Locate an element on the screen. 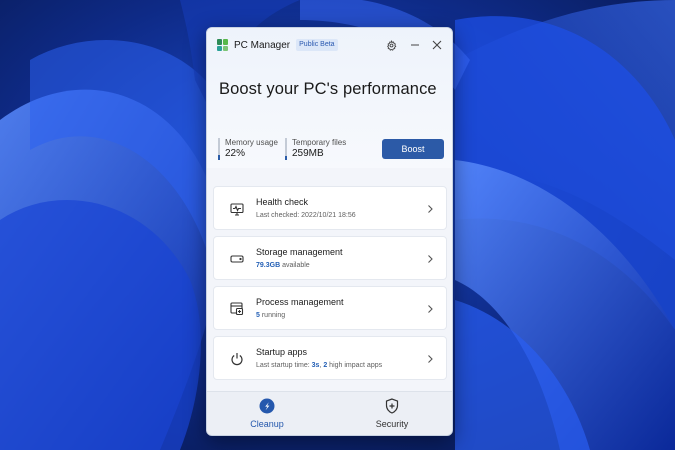 The image size is (675, 450). temporary-files-value: 259MB is located at coordinates (308, 153).